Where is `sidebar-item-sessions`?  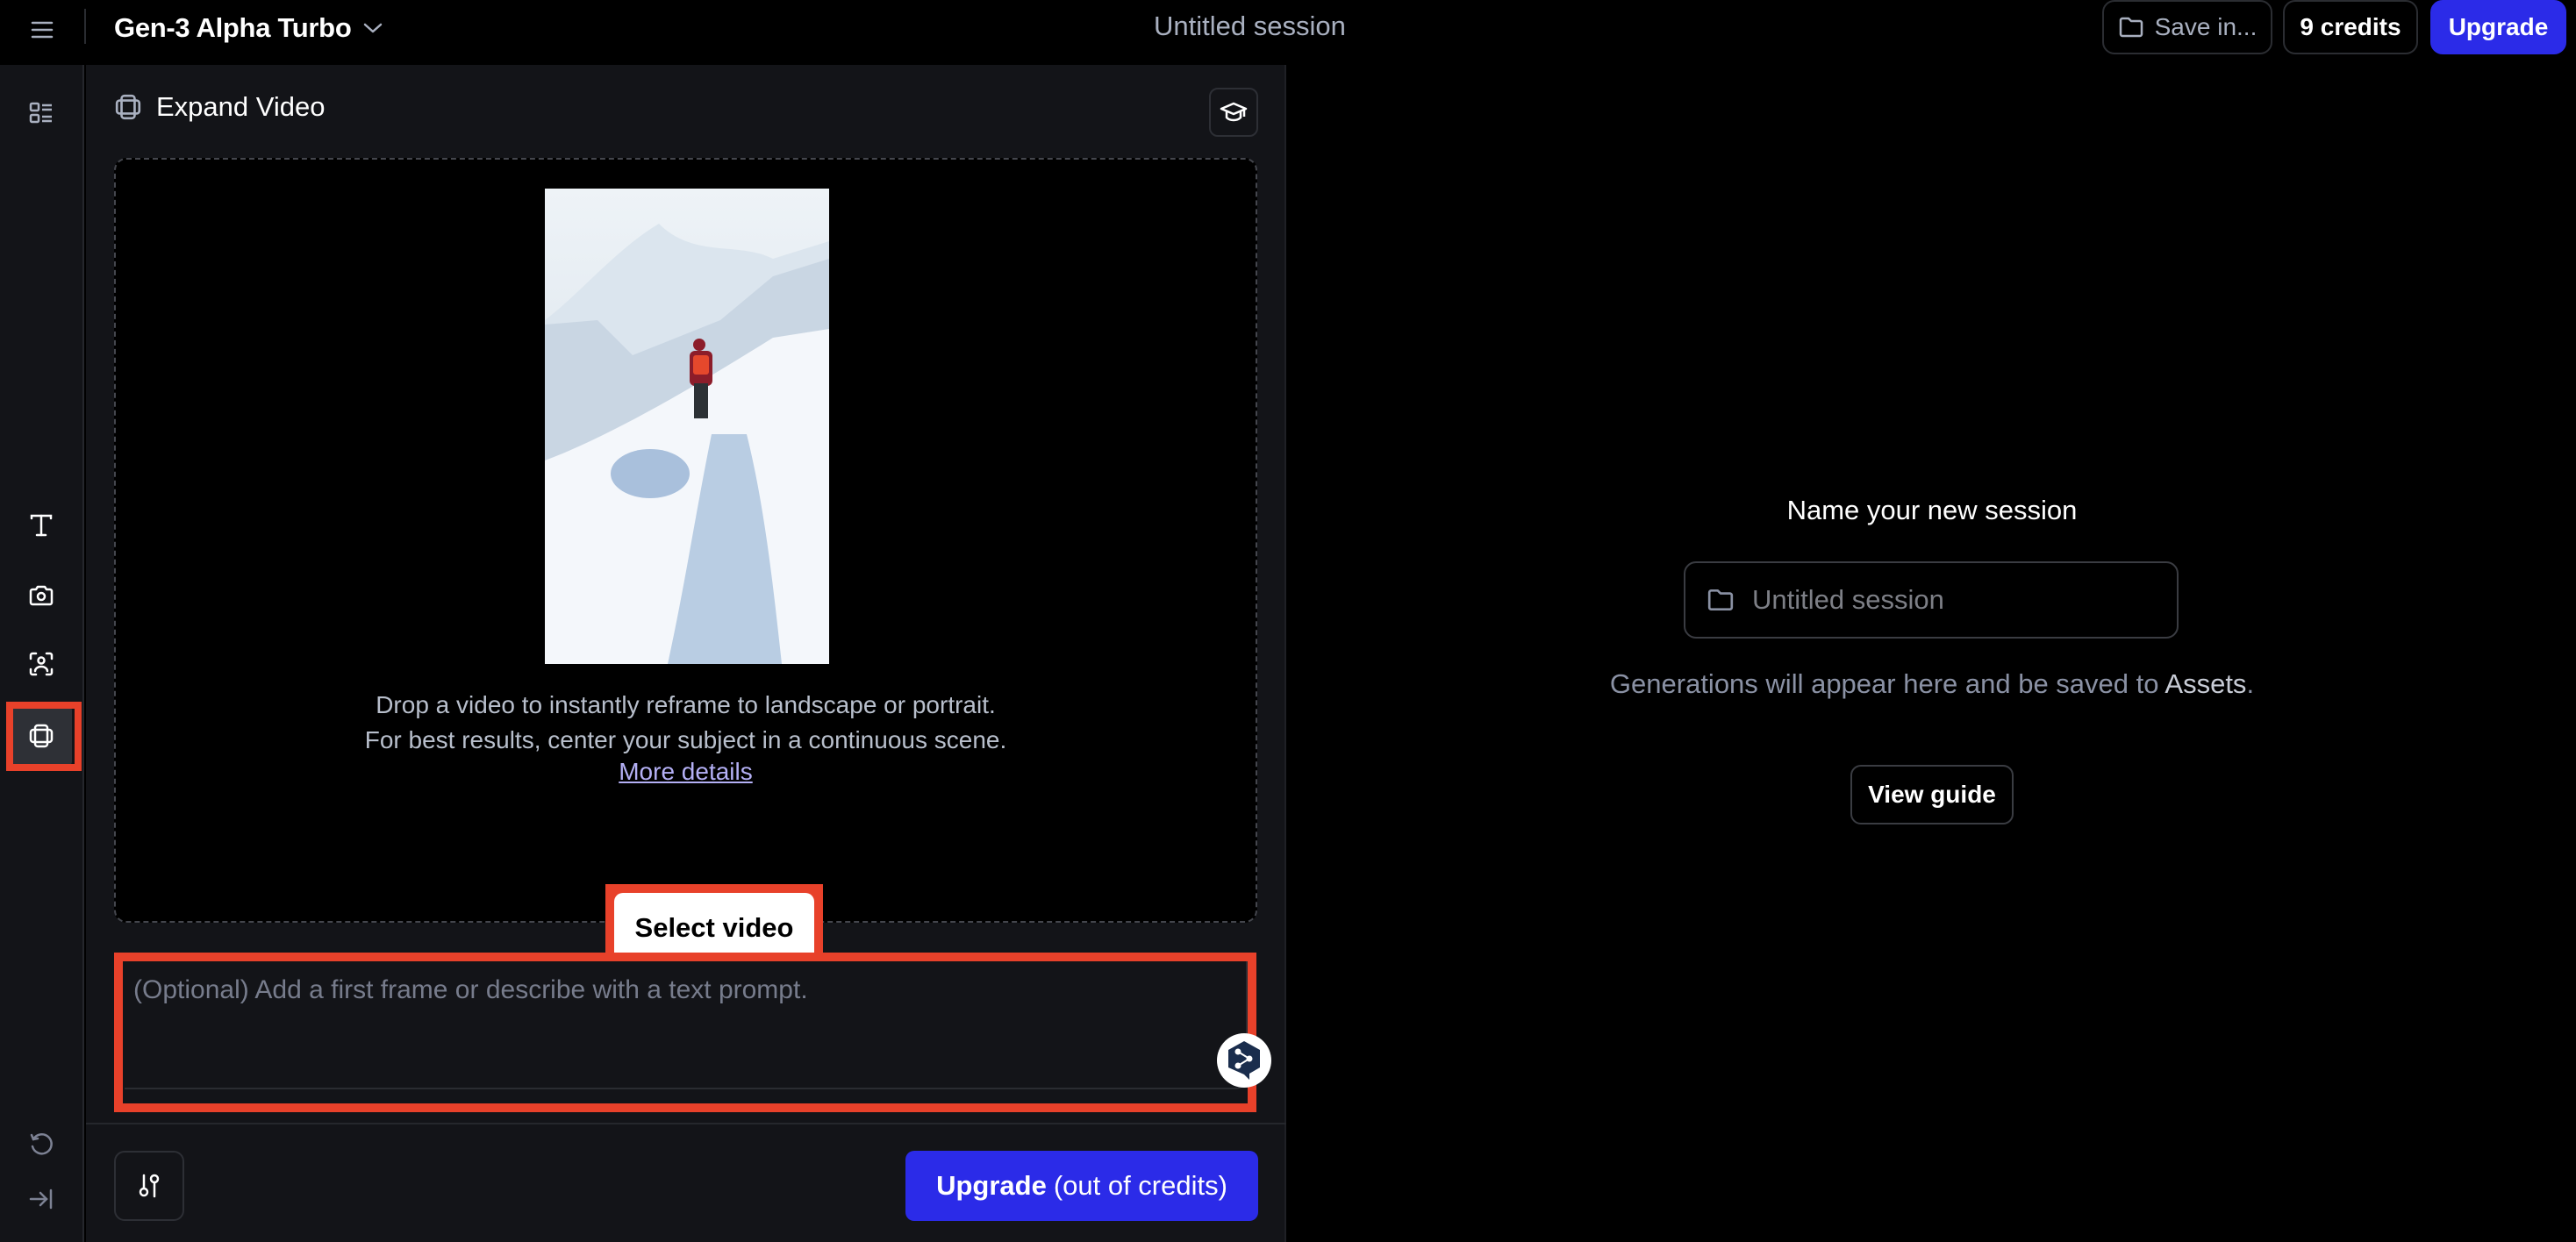
sidebar-item-sessions is located at coordinates (41, 113).